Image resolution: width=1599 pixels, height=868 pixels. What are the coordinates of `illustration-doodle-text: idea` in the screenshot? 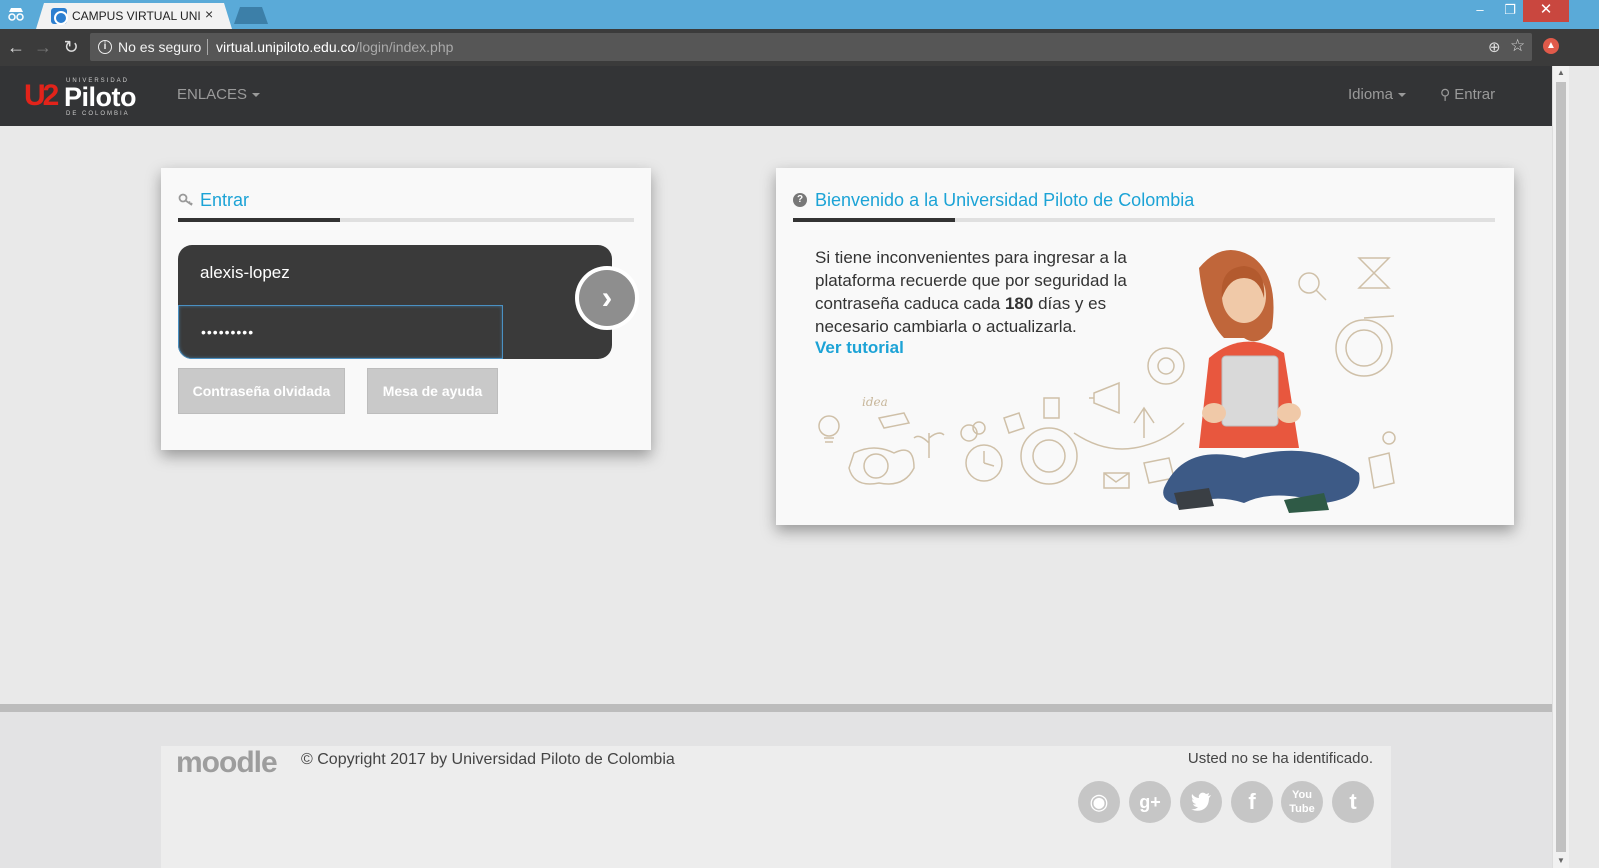 It's located at (875, 402).